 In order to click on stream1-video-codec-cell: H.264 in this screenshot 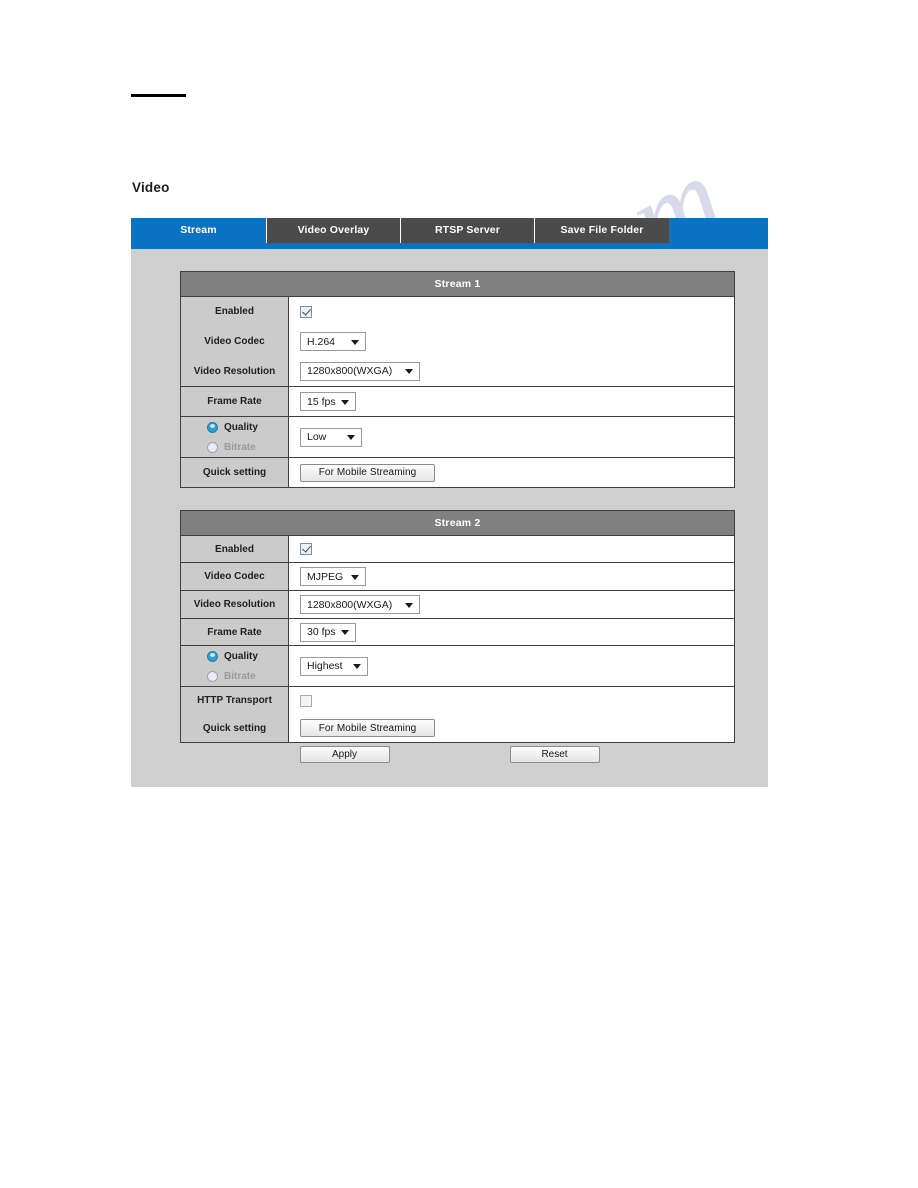, I will do `click(511, 342)`.